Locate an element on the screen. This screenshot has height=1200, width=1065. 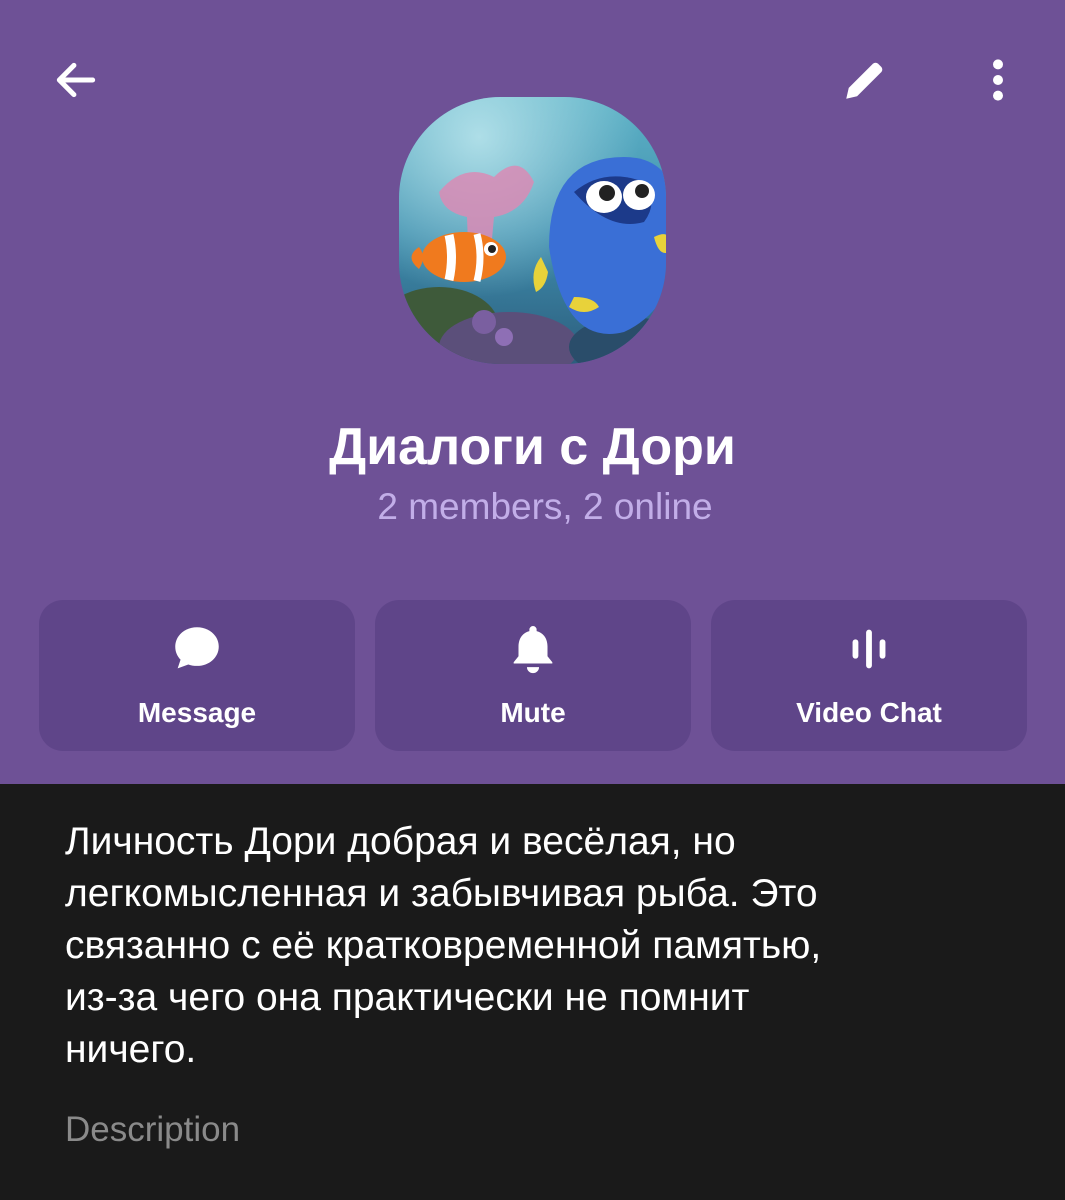
description-label: Description is located at coordinates (153, 1129).